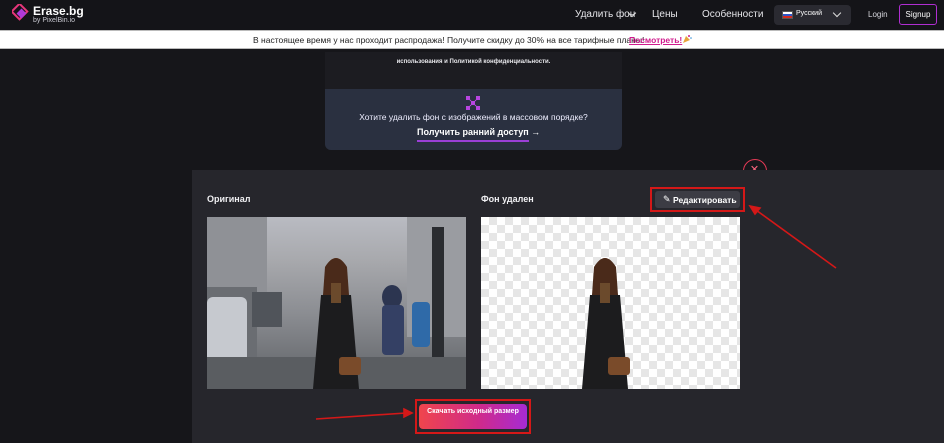 This screenshot has width=944, height=443. I want to click on arrow-to-download-head, so click(408, 413).